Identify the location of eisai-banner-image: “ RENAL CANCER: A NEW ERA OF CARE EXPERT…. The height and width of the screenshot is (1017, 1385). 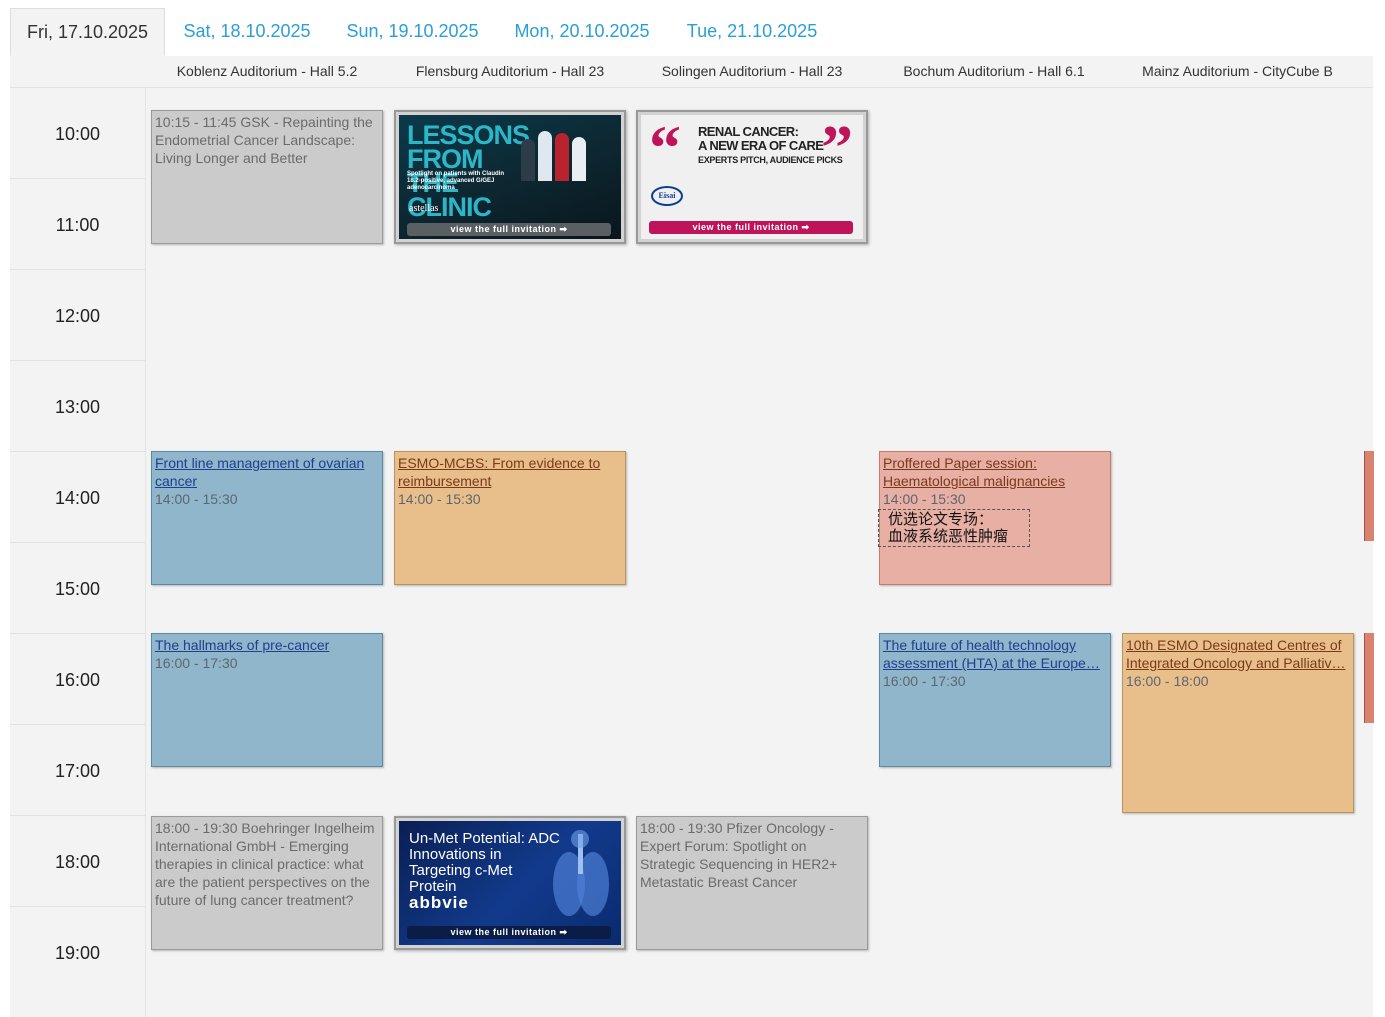
(752, 177).